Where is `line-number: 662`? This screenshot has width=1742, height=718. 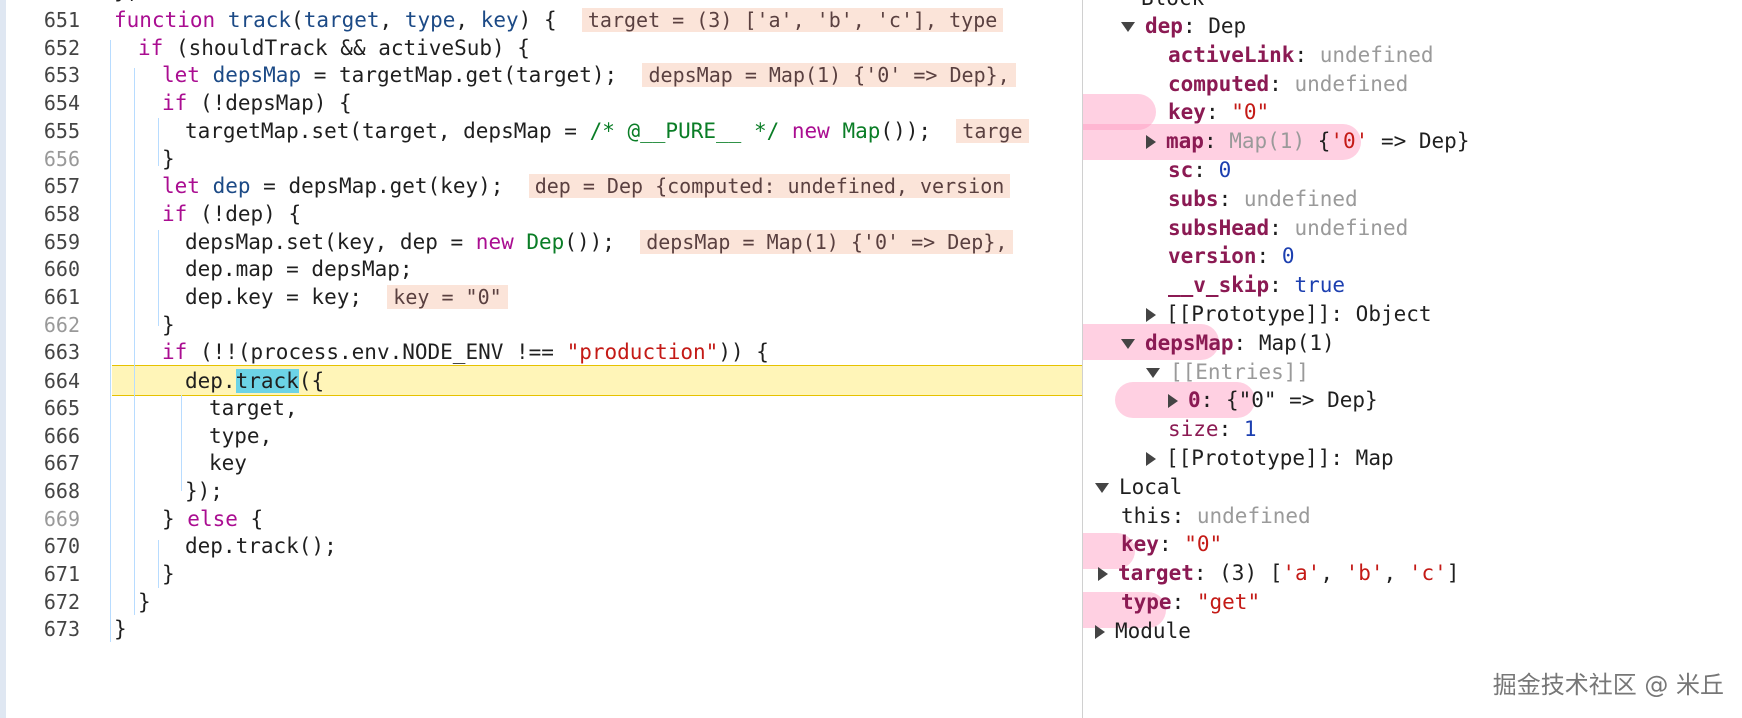 line-number: 662 is located at coordinates (40, 325).